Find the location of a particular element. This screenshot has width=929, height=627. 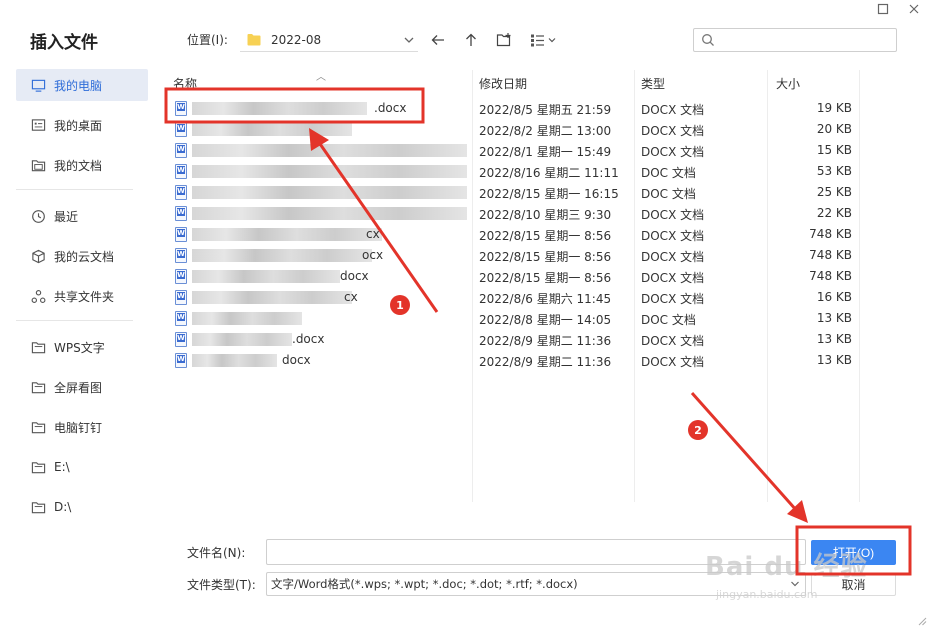

sidebar-item: 最近 is located at coordinates (82, 216).